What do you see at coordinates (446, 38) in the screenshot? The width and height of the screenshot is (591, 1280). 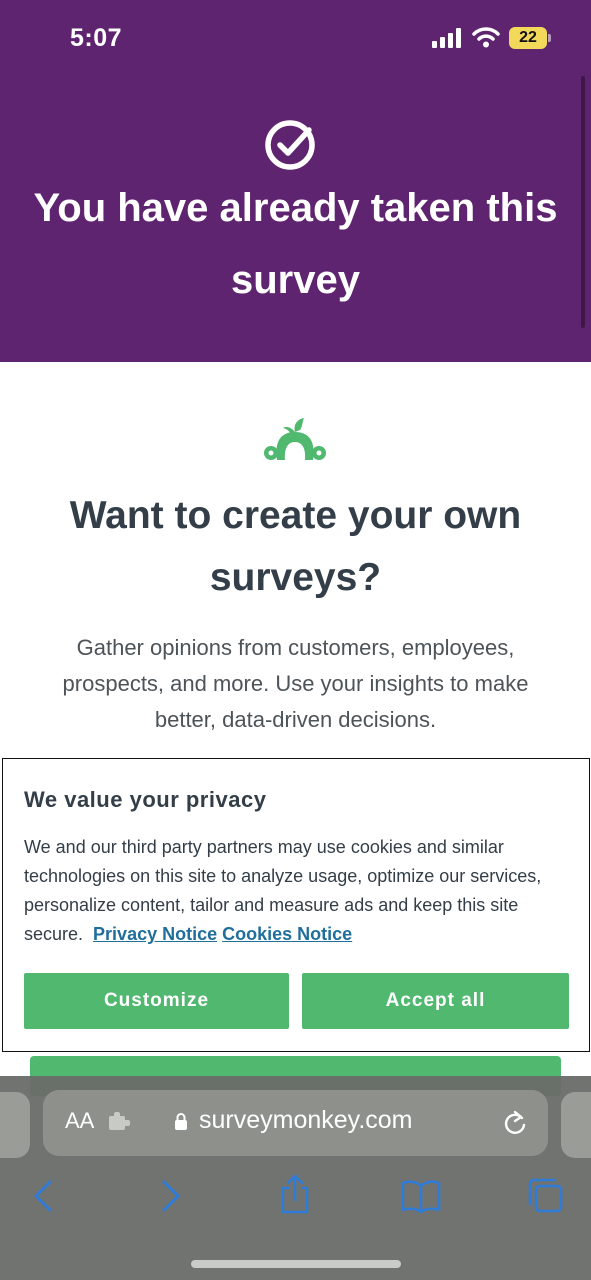 I see `signal-icon` at bounding box center [446, 38].